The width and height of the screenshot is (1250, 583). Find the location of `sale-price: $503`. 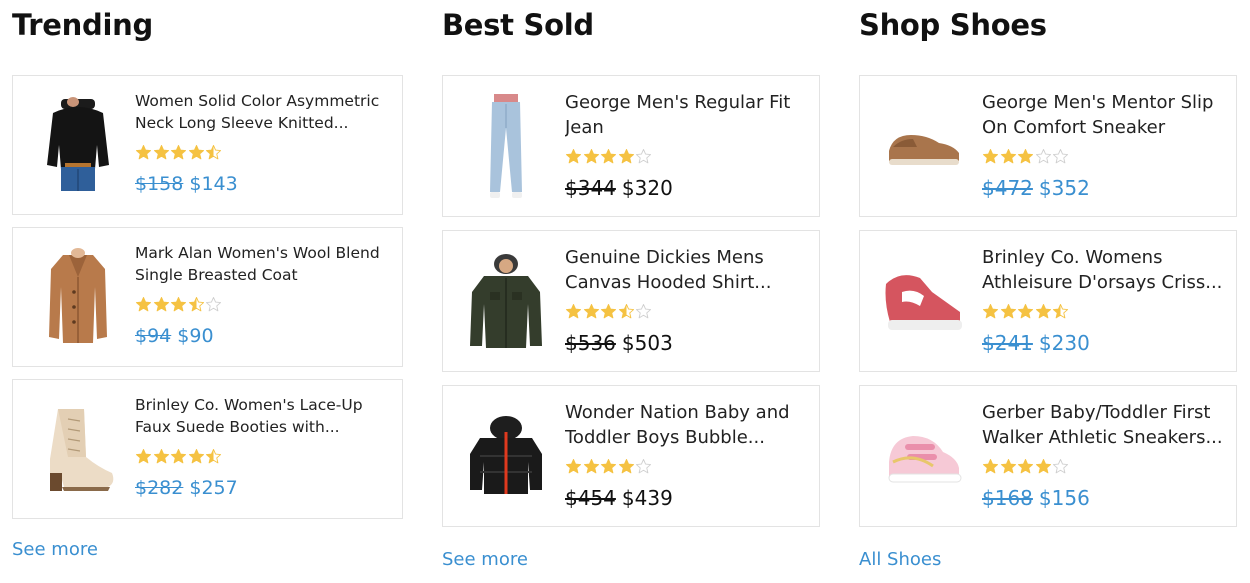

sale-price: $503 is located at coordinates (647, 343).